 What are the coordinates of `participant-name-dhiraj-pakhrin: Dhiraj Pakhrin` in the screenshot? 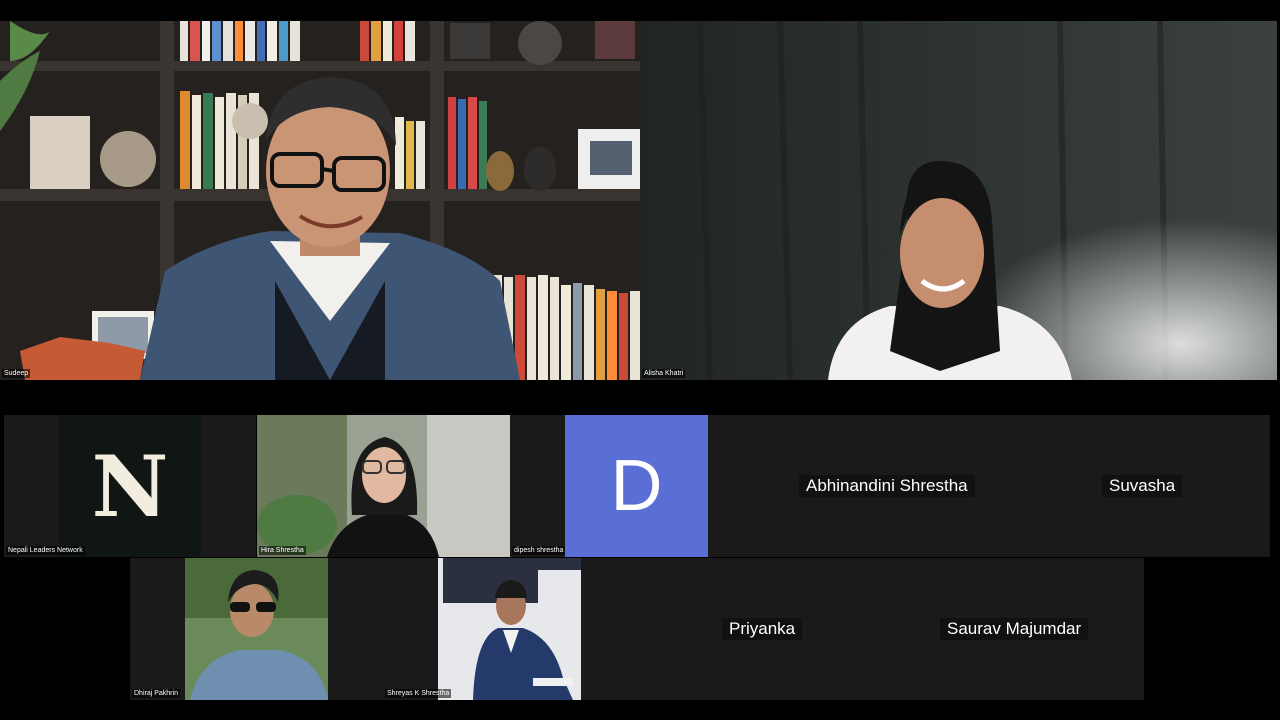 It's located at (156, 693).